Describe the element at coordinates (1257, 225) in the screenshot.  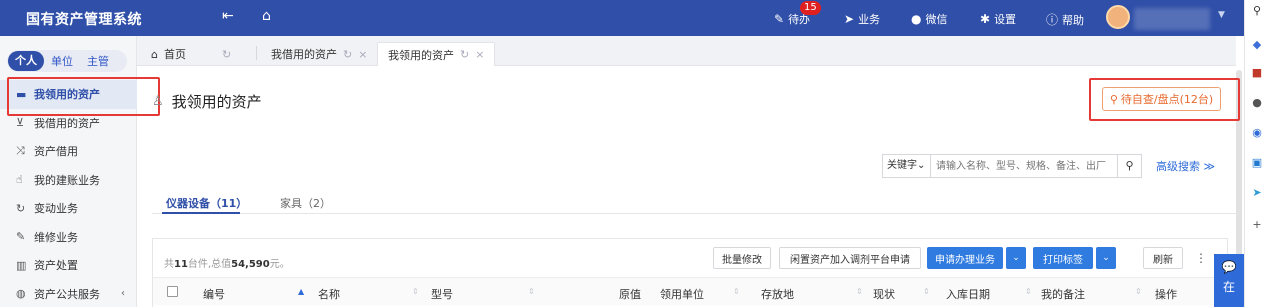
I see `add-icon: +` at that location.